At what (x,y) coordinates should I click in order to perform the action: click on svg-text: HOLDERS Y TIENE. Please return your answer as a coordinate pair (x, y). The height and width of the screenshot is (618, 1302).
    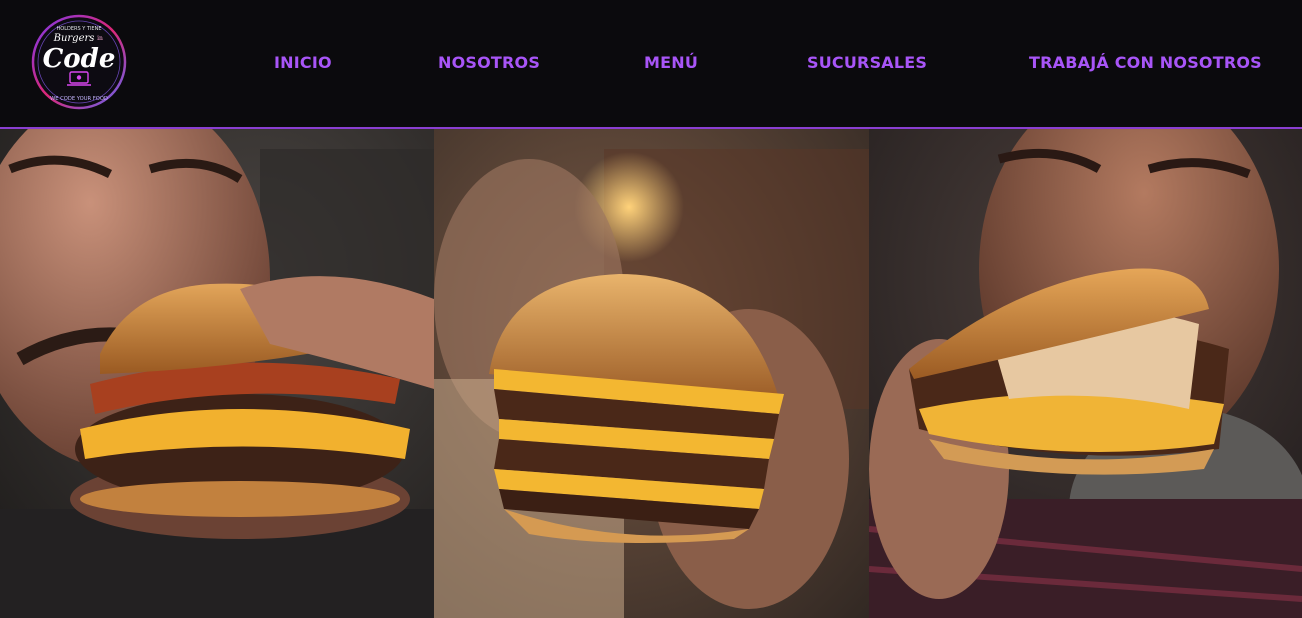
    Looking at the image, I should click on (79, 29).